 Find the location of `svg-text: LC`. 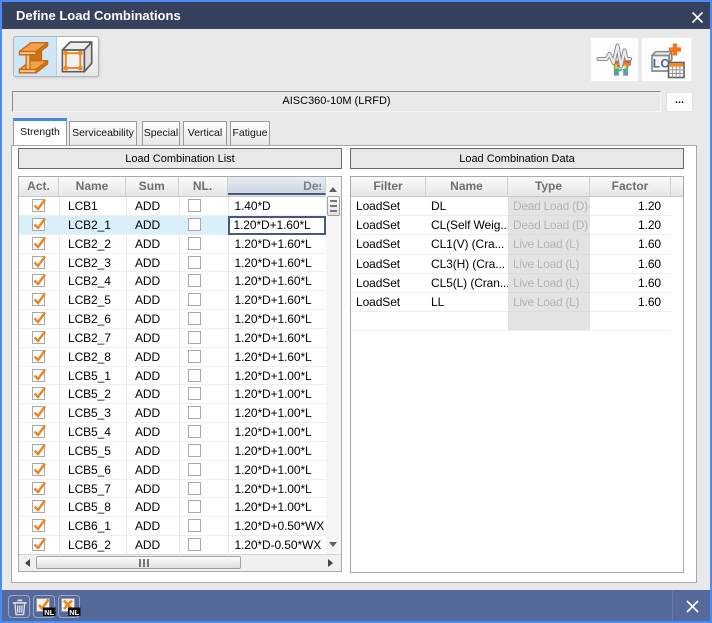

svg-text: LC is located at coordinates (661, 64).